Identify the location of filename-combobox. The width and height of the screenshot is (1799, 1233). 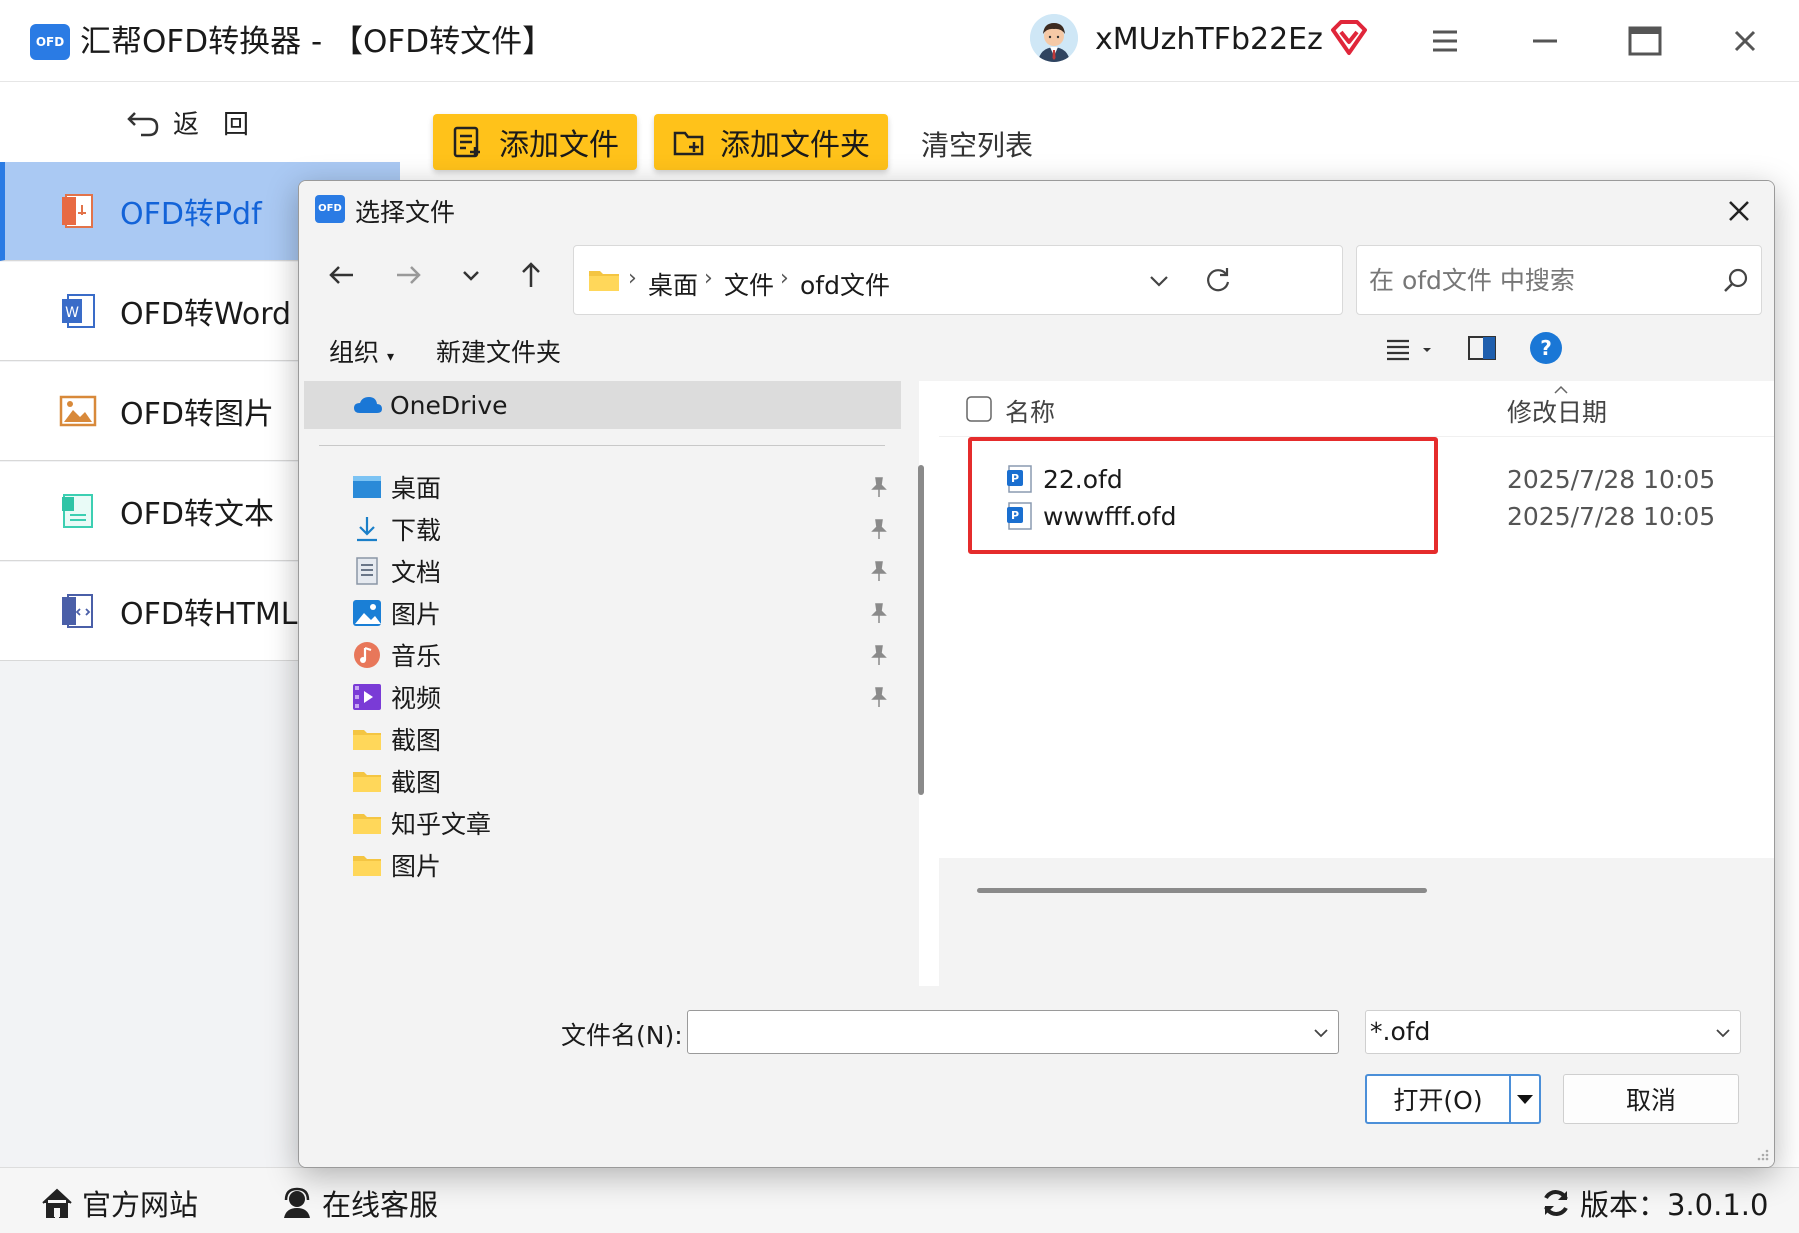
(1013, 1032).